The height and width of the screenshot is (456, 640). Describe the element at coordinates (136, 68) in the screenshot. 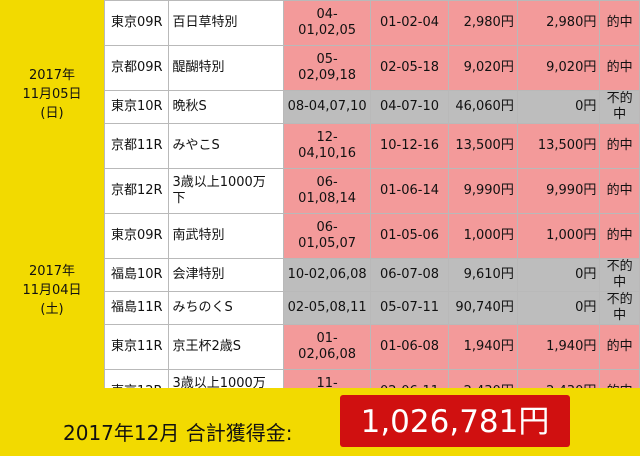

I see `race-cell: 京都09R` at that location.